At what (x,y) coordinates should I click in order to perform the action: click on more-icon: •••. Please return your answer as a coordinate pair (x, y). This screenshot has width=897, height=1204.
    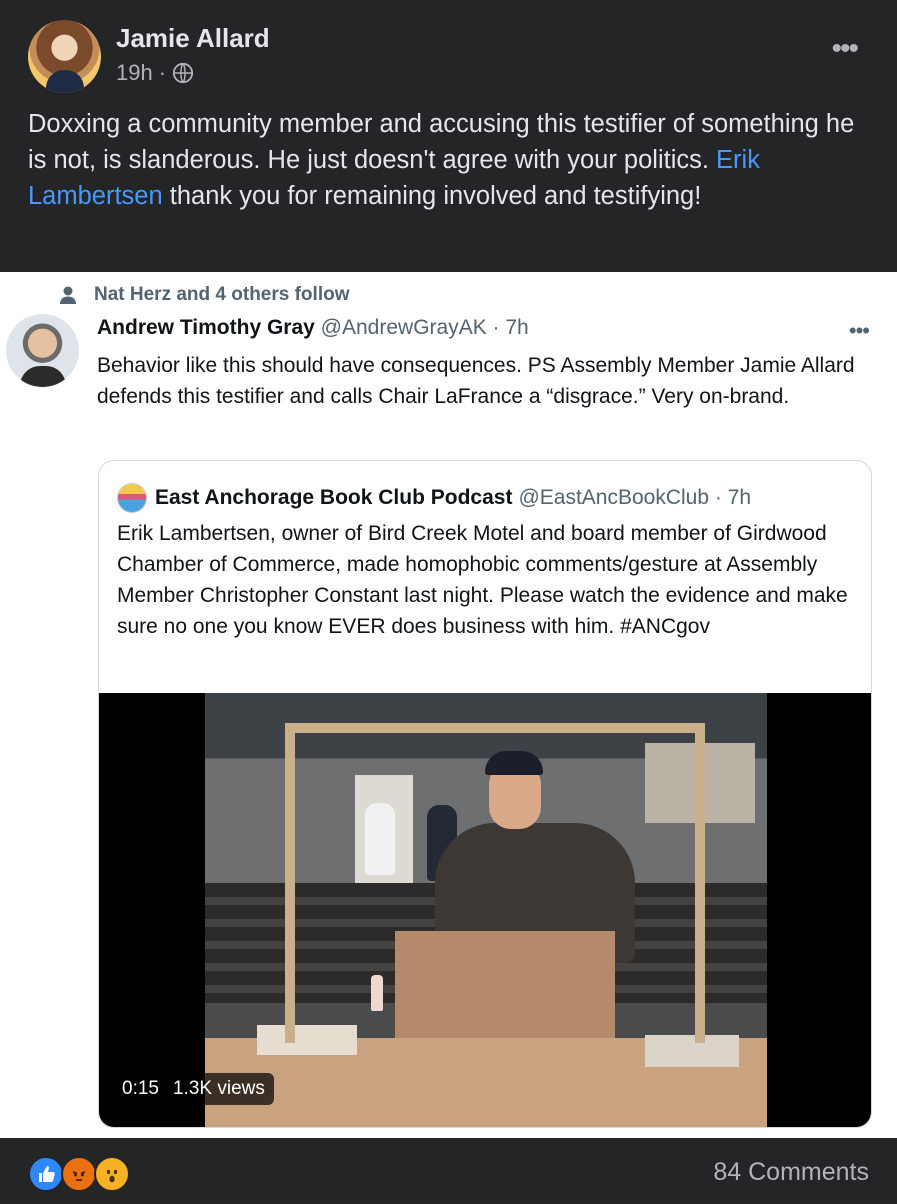
    Looking at the image, I should click on (844, 49).